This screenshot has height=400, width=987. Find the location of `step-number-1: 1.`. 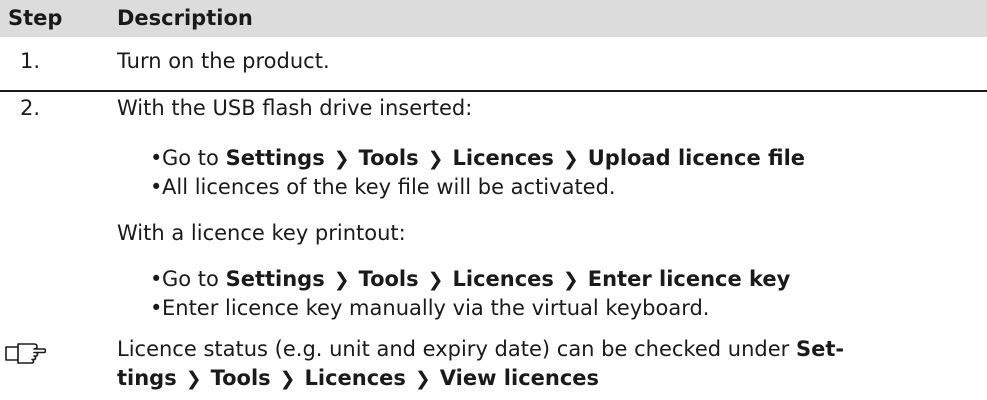

step-number-1: 1. is located at coordinates (30, 61).